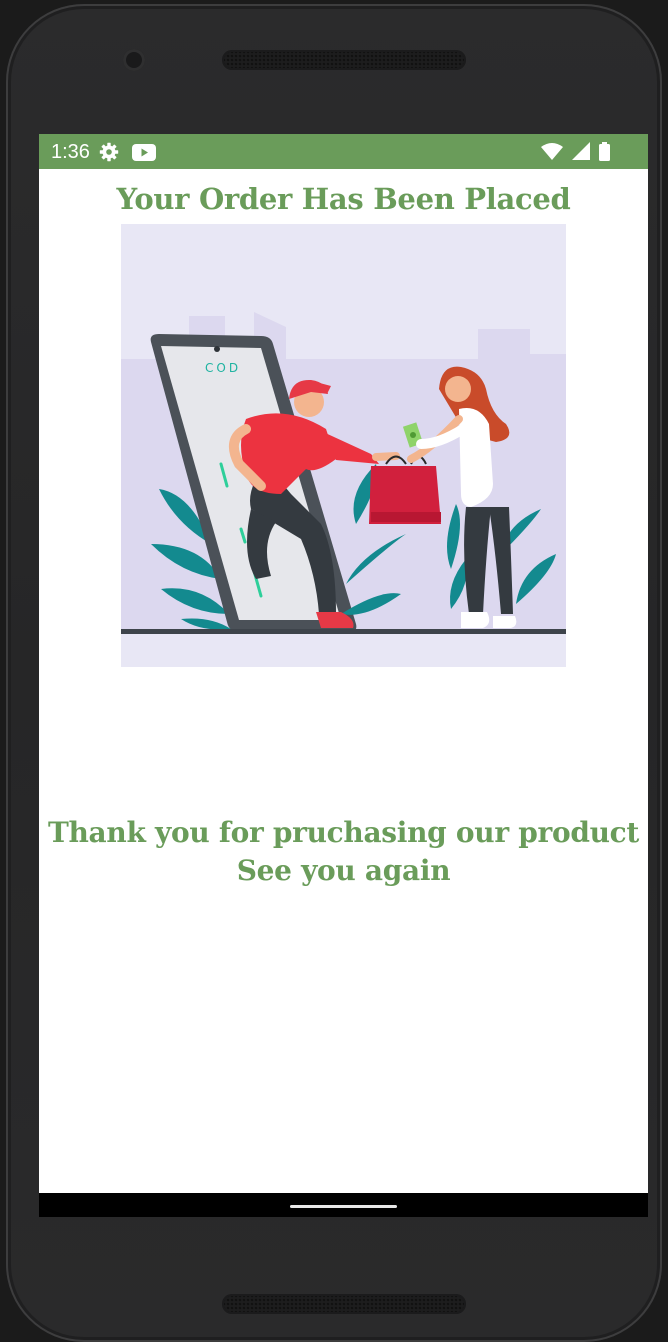 The height and width of the screenshot is (1342, 668). I want to click on youtube-icon, so click(144, 154).